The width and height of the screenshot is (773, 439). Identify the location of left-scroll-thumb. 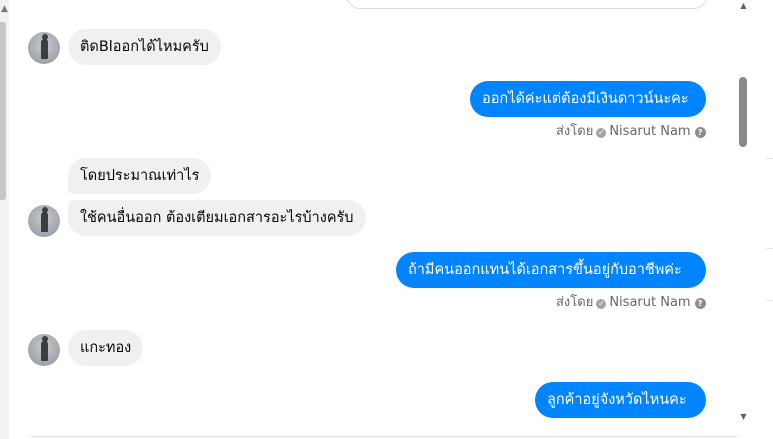
(3, 111).